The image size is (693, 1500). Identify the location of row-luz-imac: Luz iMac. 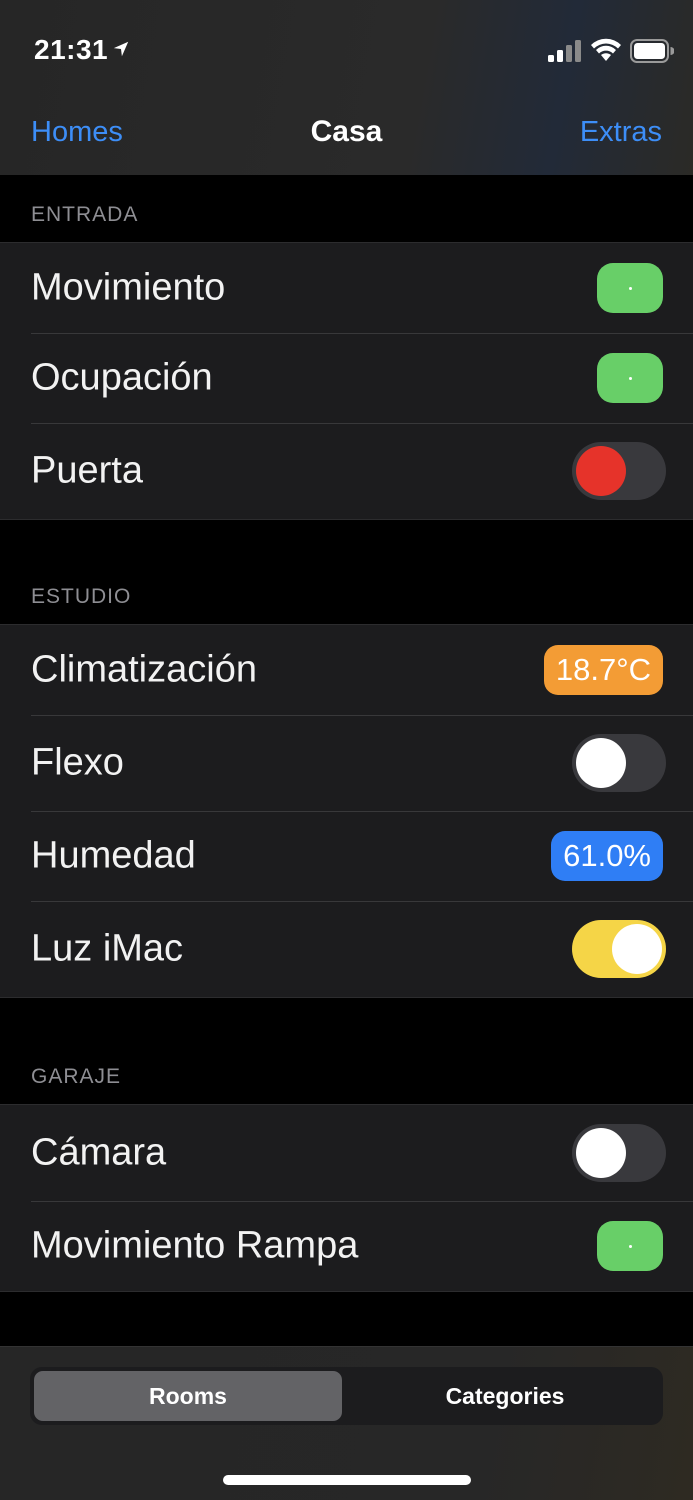
(346, 949).